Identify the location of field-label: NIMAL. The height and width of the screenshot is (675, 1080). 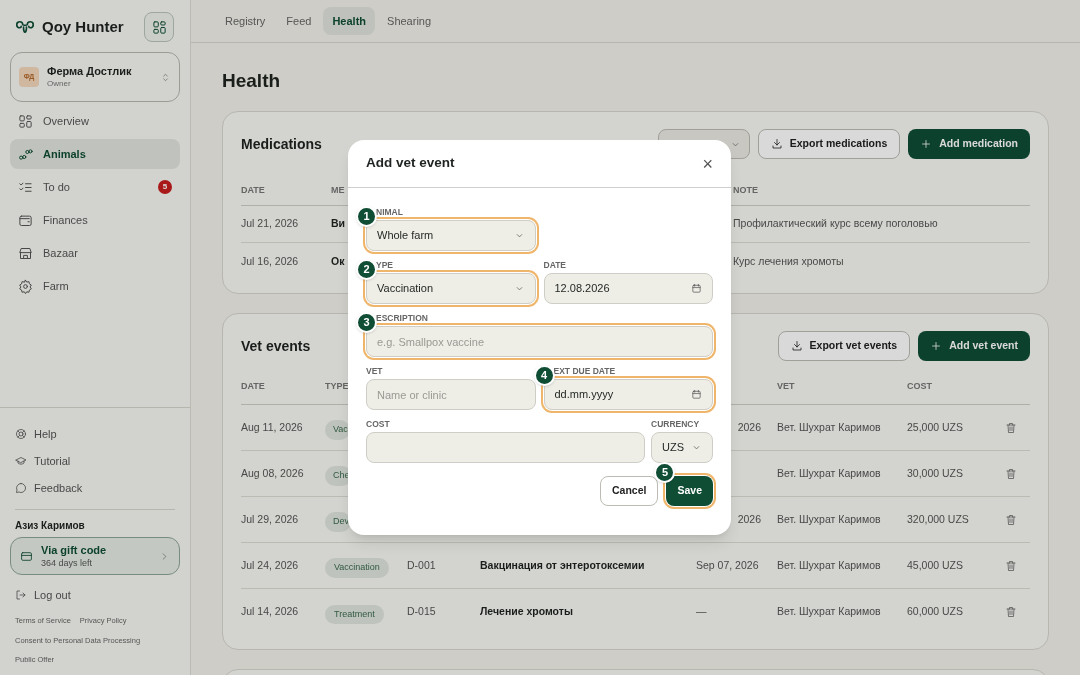
(389, 211).